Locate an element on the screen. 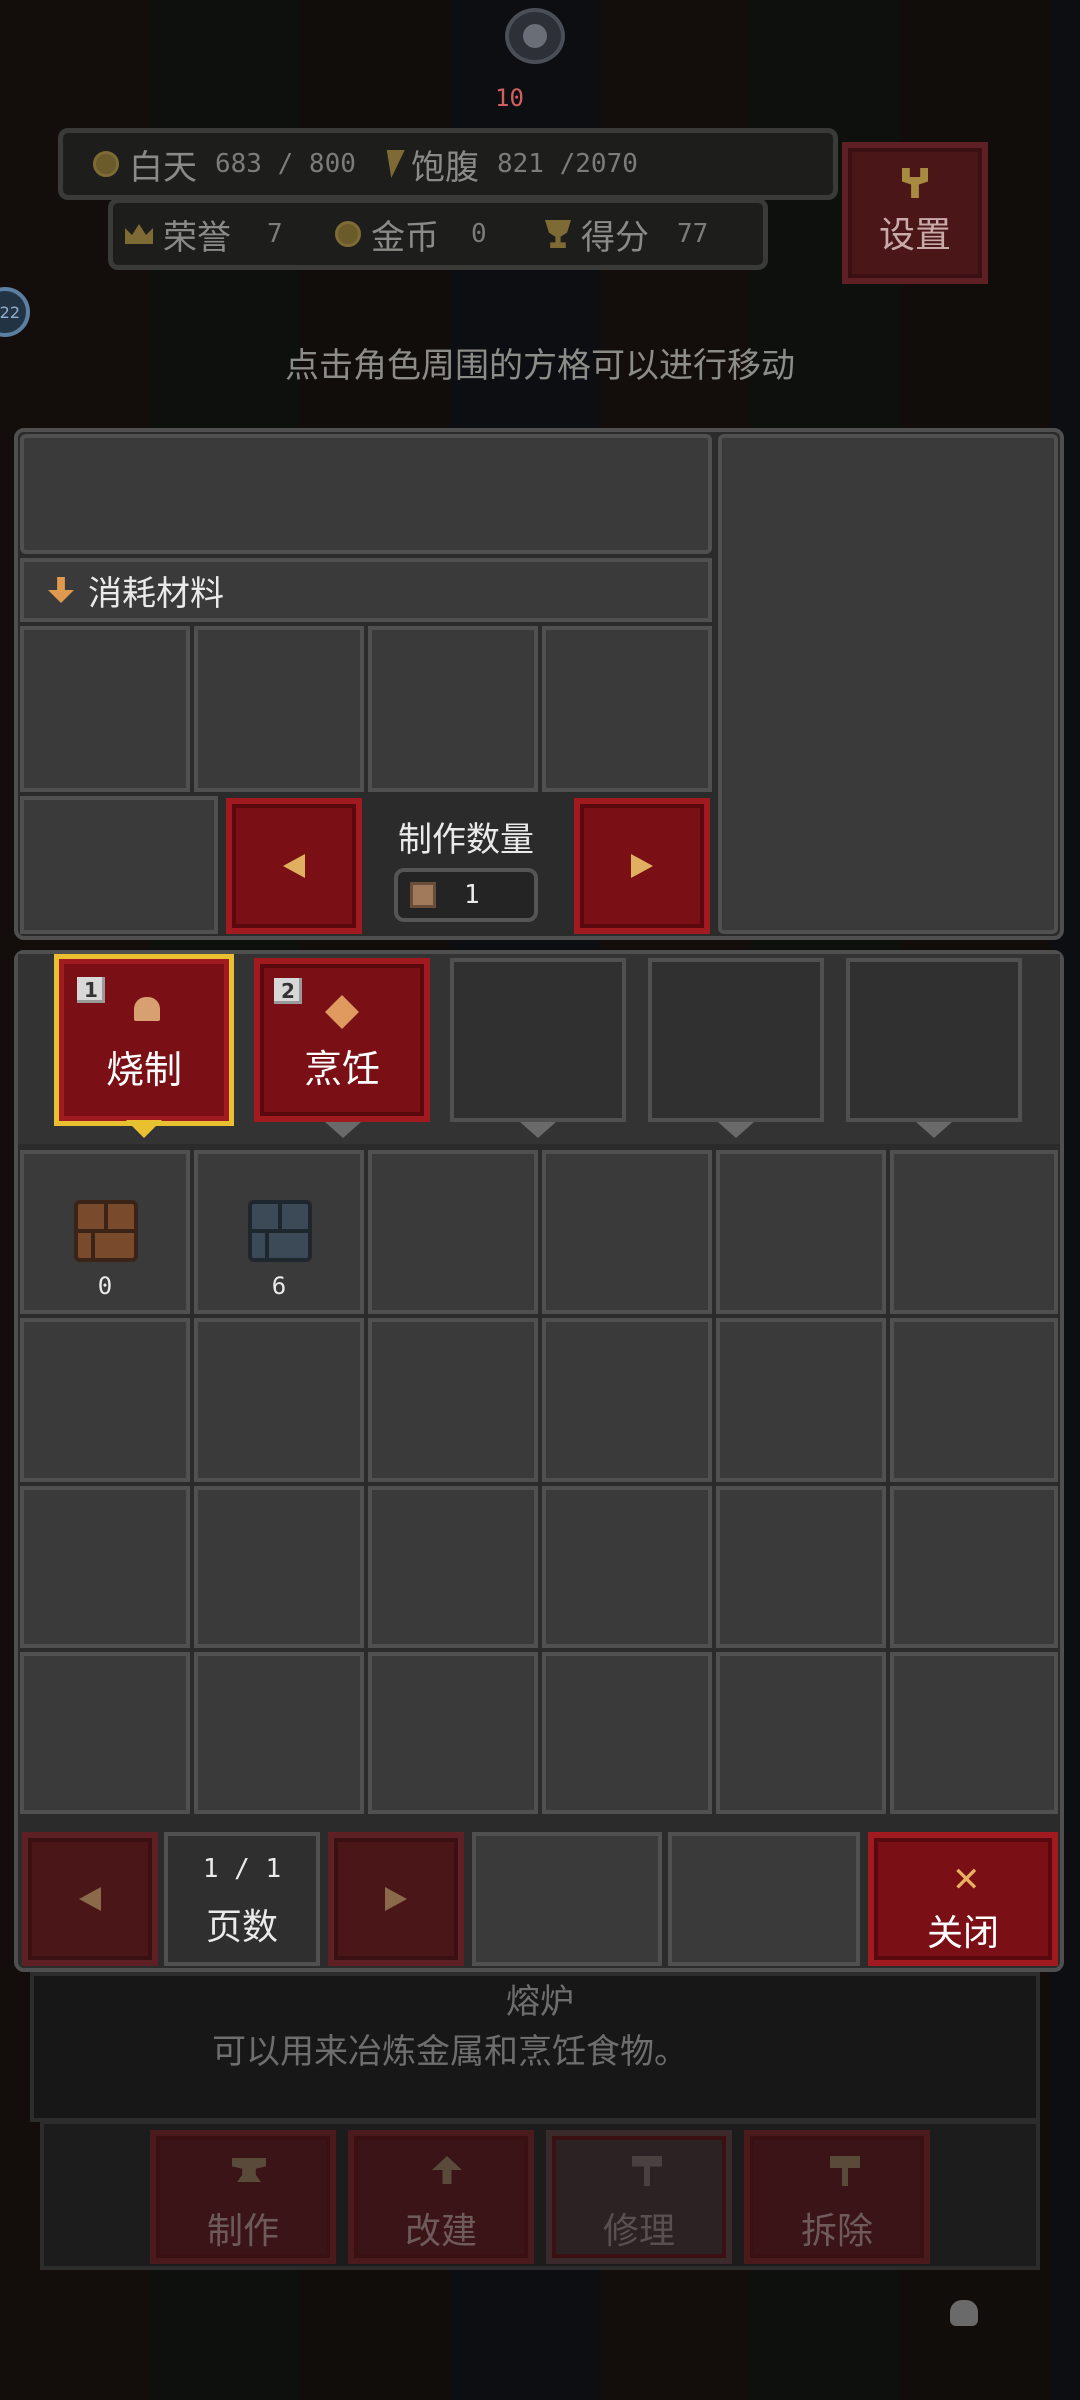 Image resolution: width=1080 pixels, height=2400 pixels. close-button: ✕ 关闭 is located at coordinates (963, 1899).